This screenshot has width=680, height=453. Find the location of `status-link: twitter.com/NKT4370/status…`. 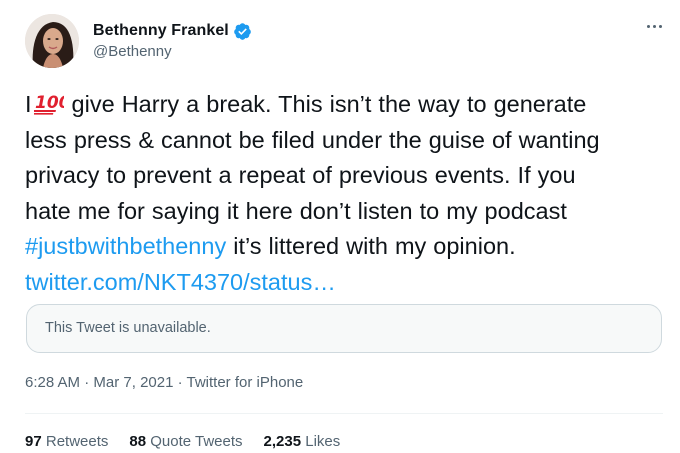

status-link: twitter.com/NKT4370/status… is located at coordinates (180, 282).